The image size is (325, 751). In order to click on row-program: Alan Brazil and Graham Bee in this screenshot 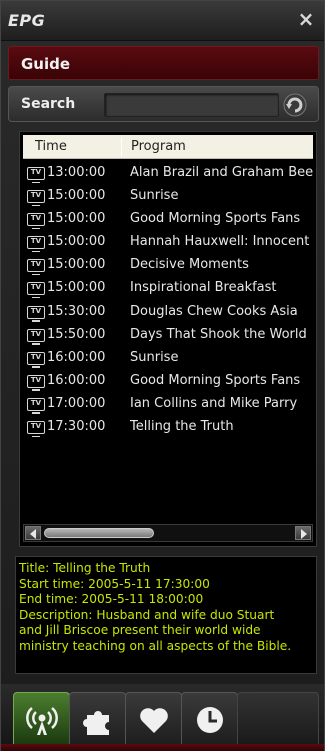, I will do `click(222, 172)`.